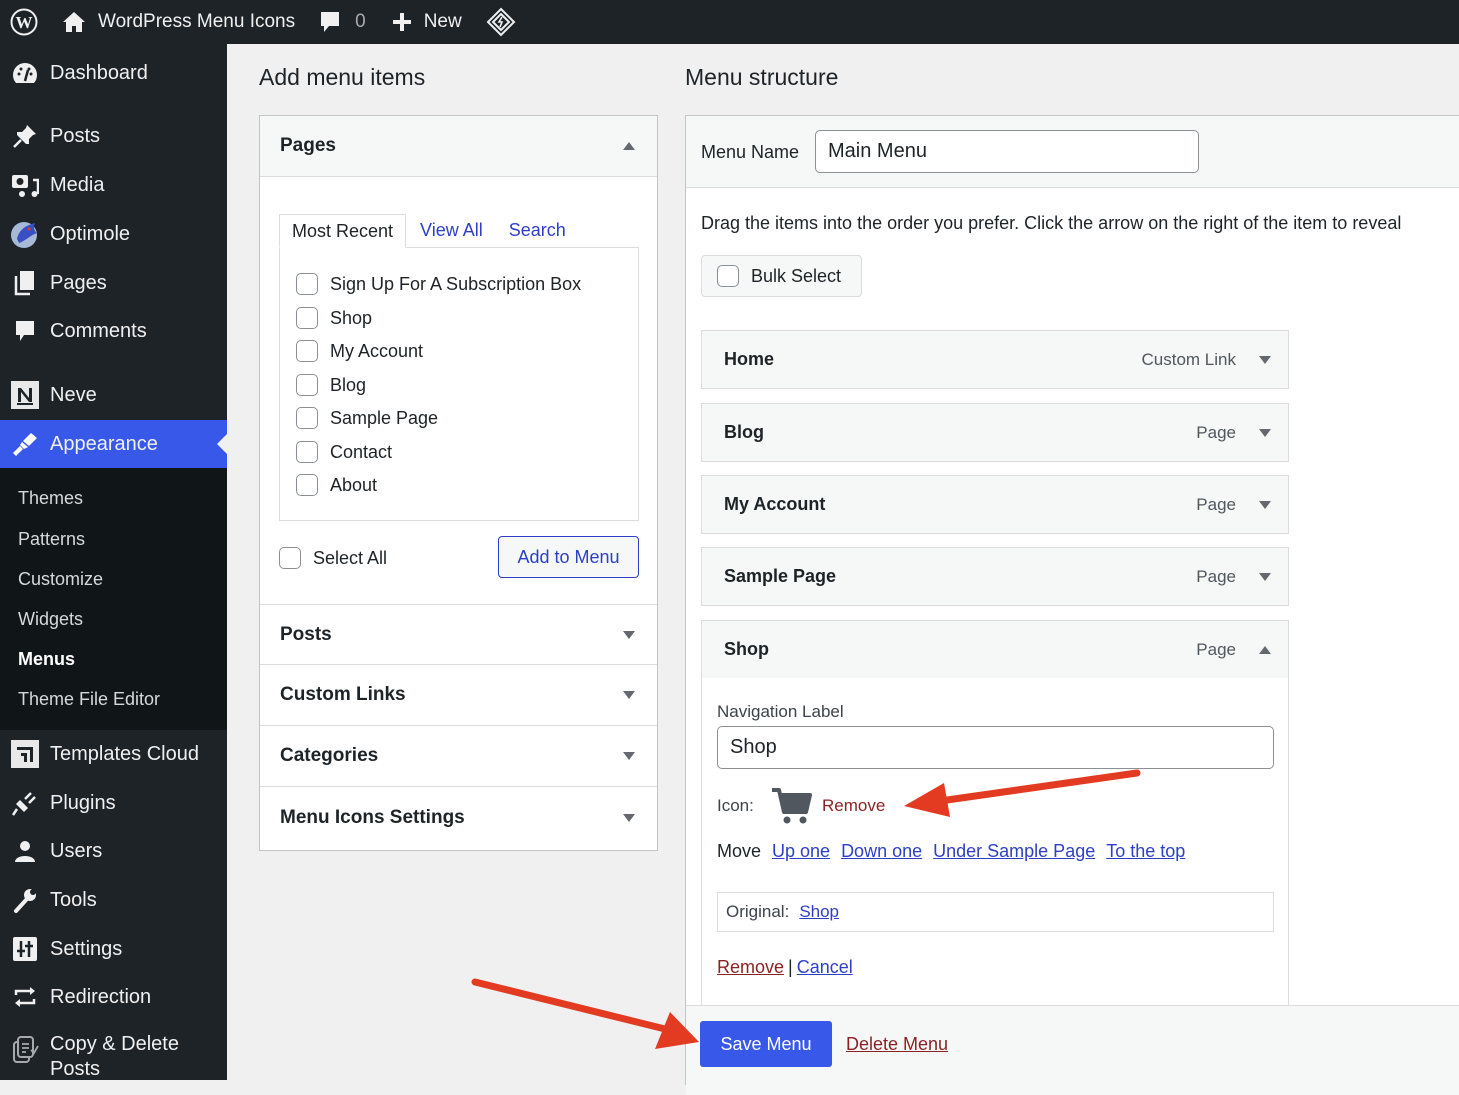 The image size is (1459, 1095). Describe the element at coordinates (50, 498) in the screenshot. I see `submenu-themes: Themes` at that location.